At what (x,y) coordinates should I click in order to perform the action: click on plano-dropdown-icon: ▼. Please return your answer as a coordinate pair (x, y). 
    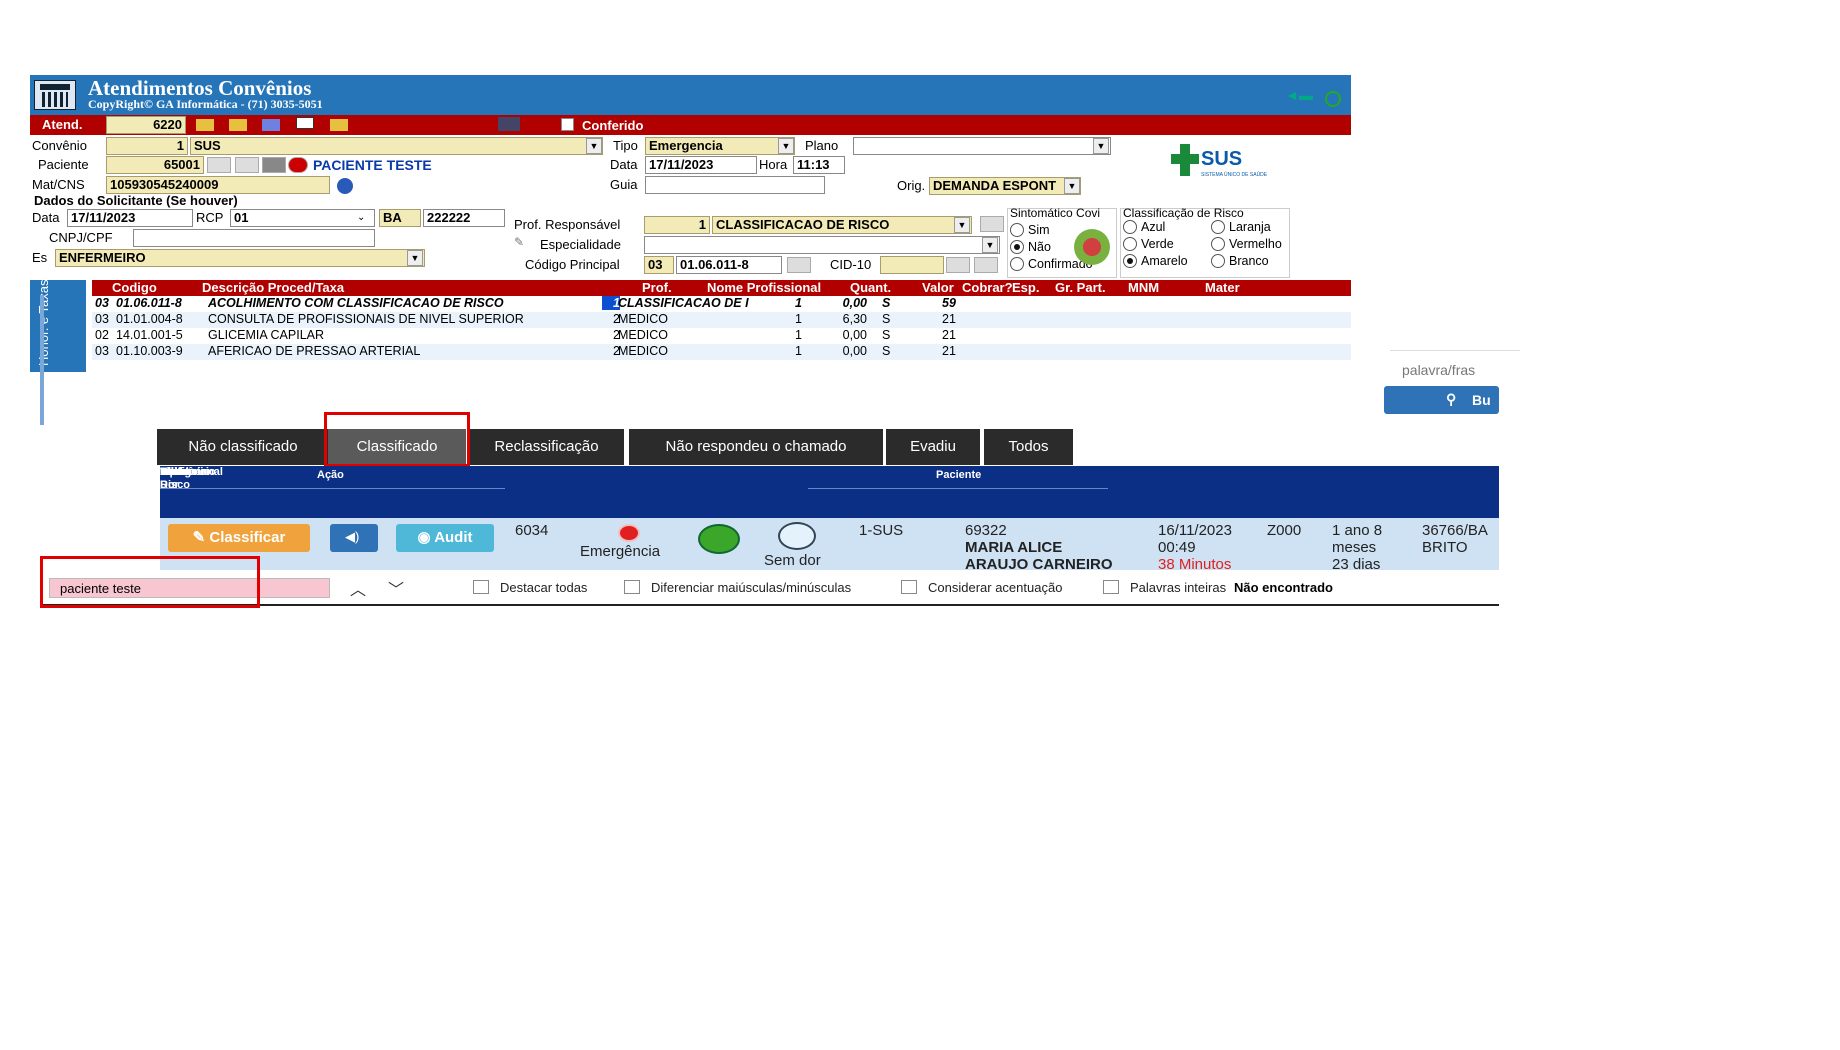
    Looking at the image, I should click on (1101, 146).